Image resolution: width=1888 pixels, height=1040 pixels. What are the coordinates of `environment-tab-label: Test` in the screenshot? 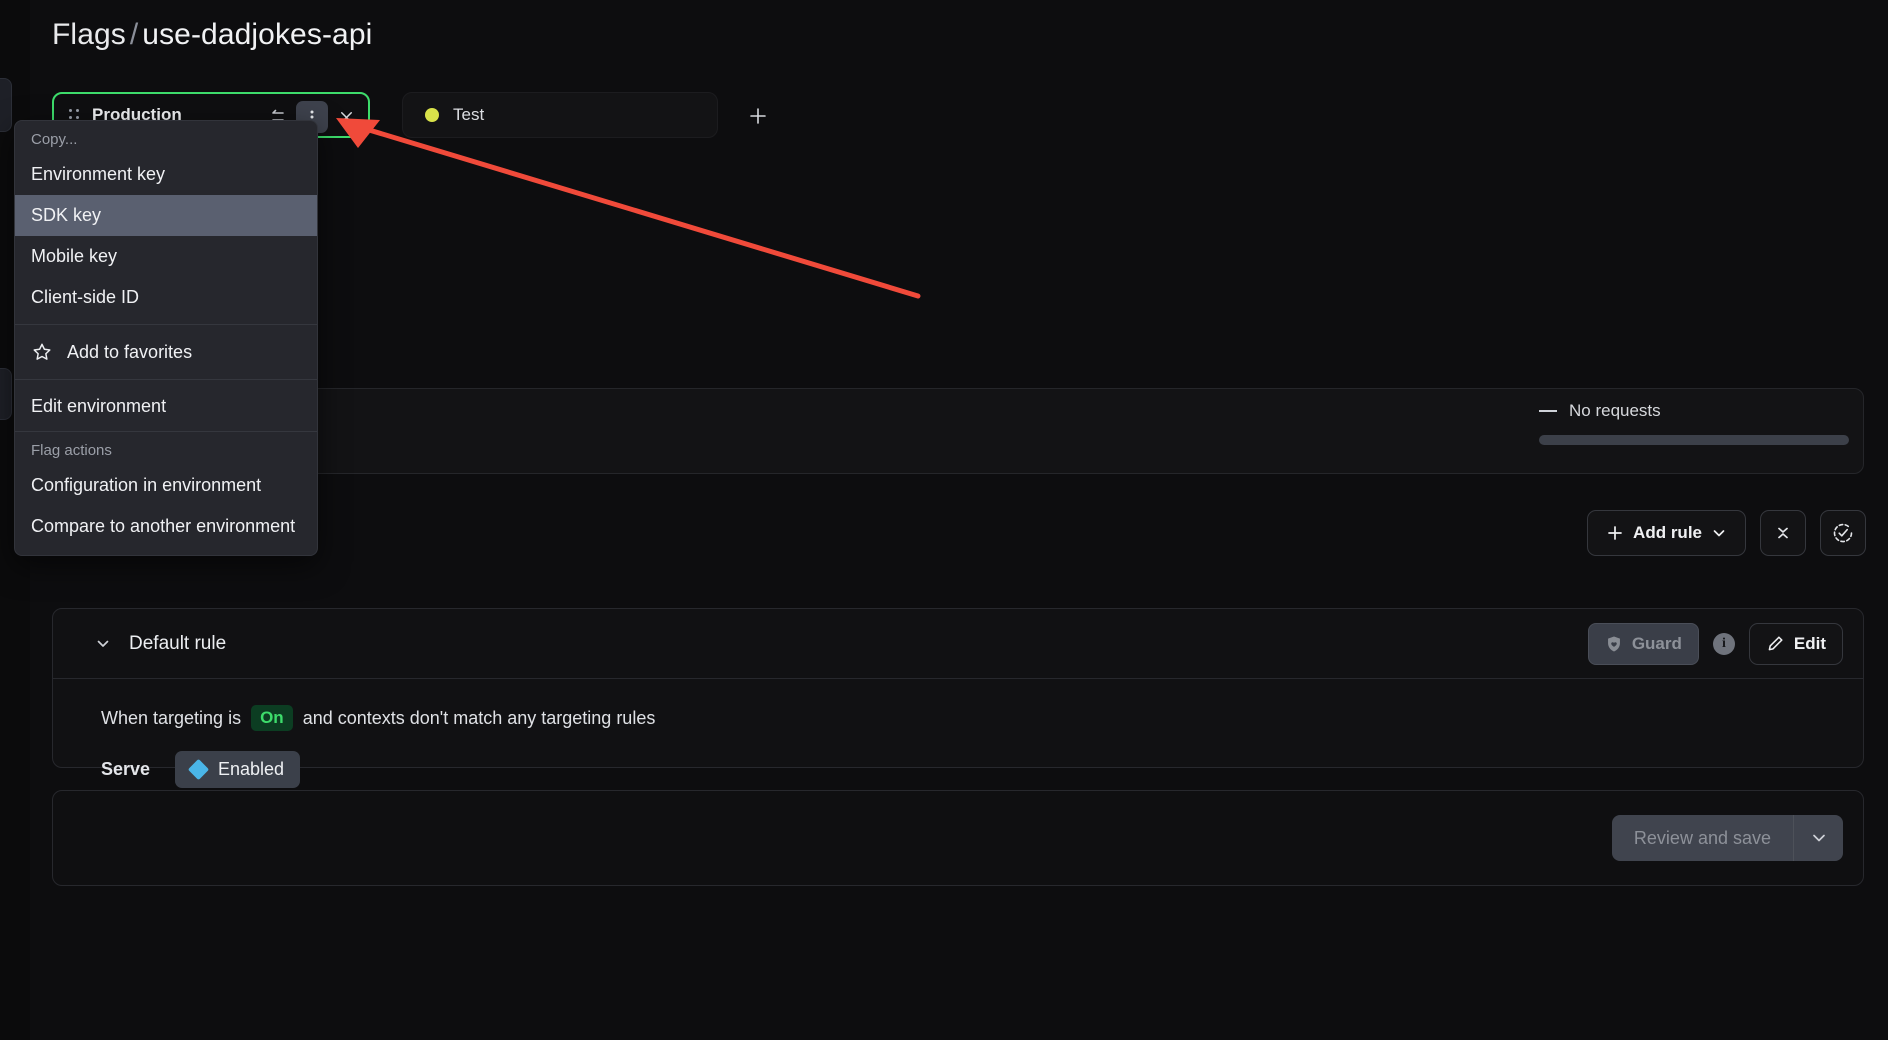 It's located at (469, 114).